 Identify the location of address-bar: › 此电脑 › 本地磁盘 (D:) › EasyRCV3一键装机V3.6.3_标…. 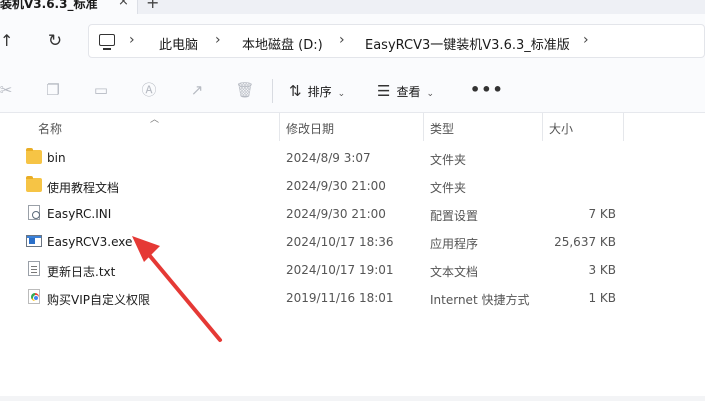
(396, 41).